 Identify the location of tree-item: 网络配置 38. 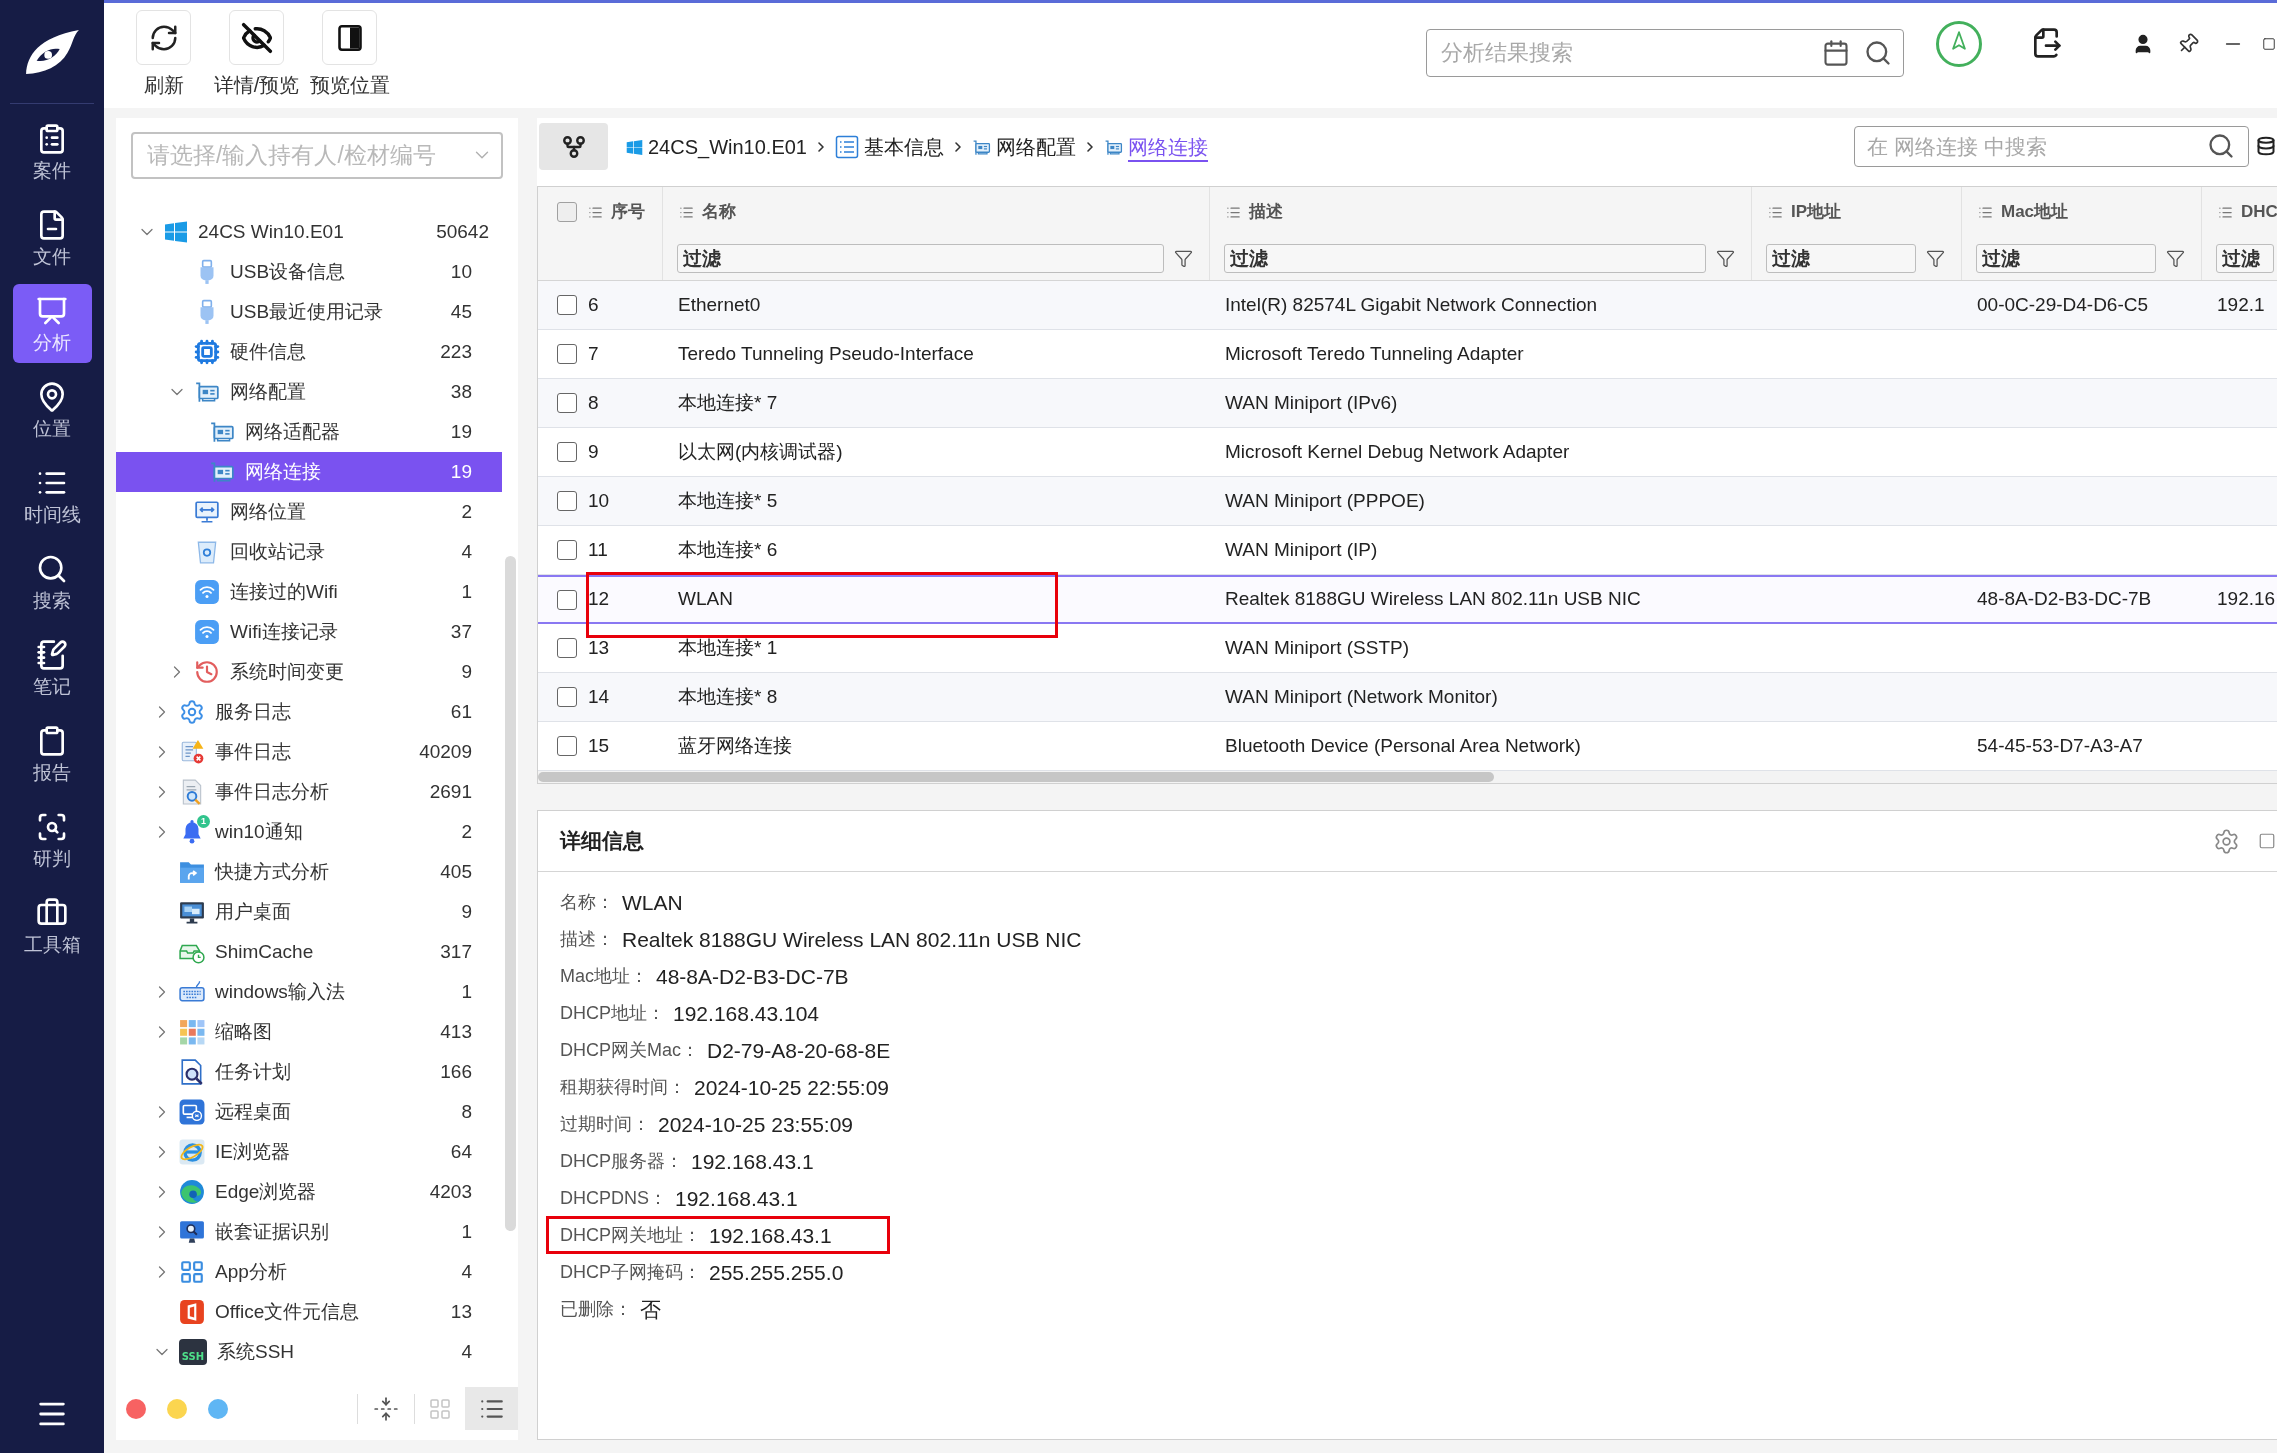
(309, 392).